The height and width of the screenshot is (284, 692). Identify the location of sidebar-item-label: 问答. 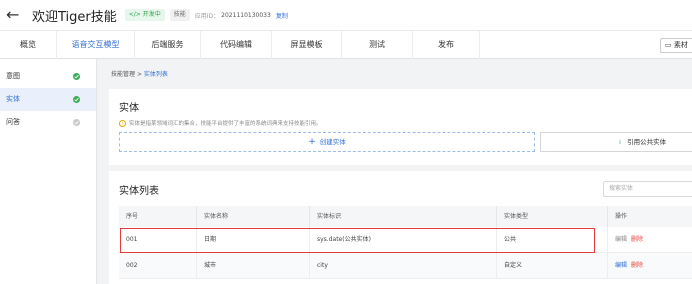
(13, 122).